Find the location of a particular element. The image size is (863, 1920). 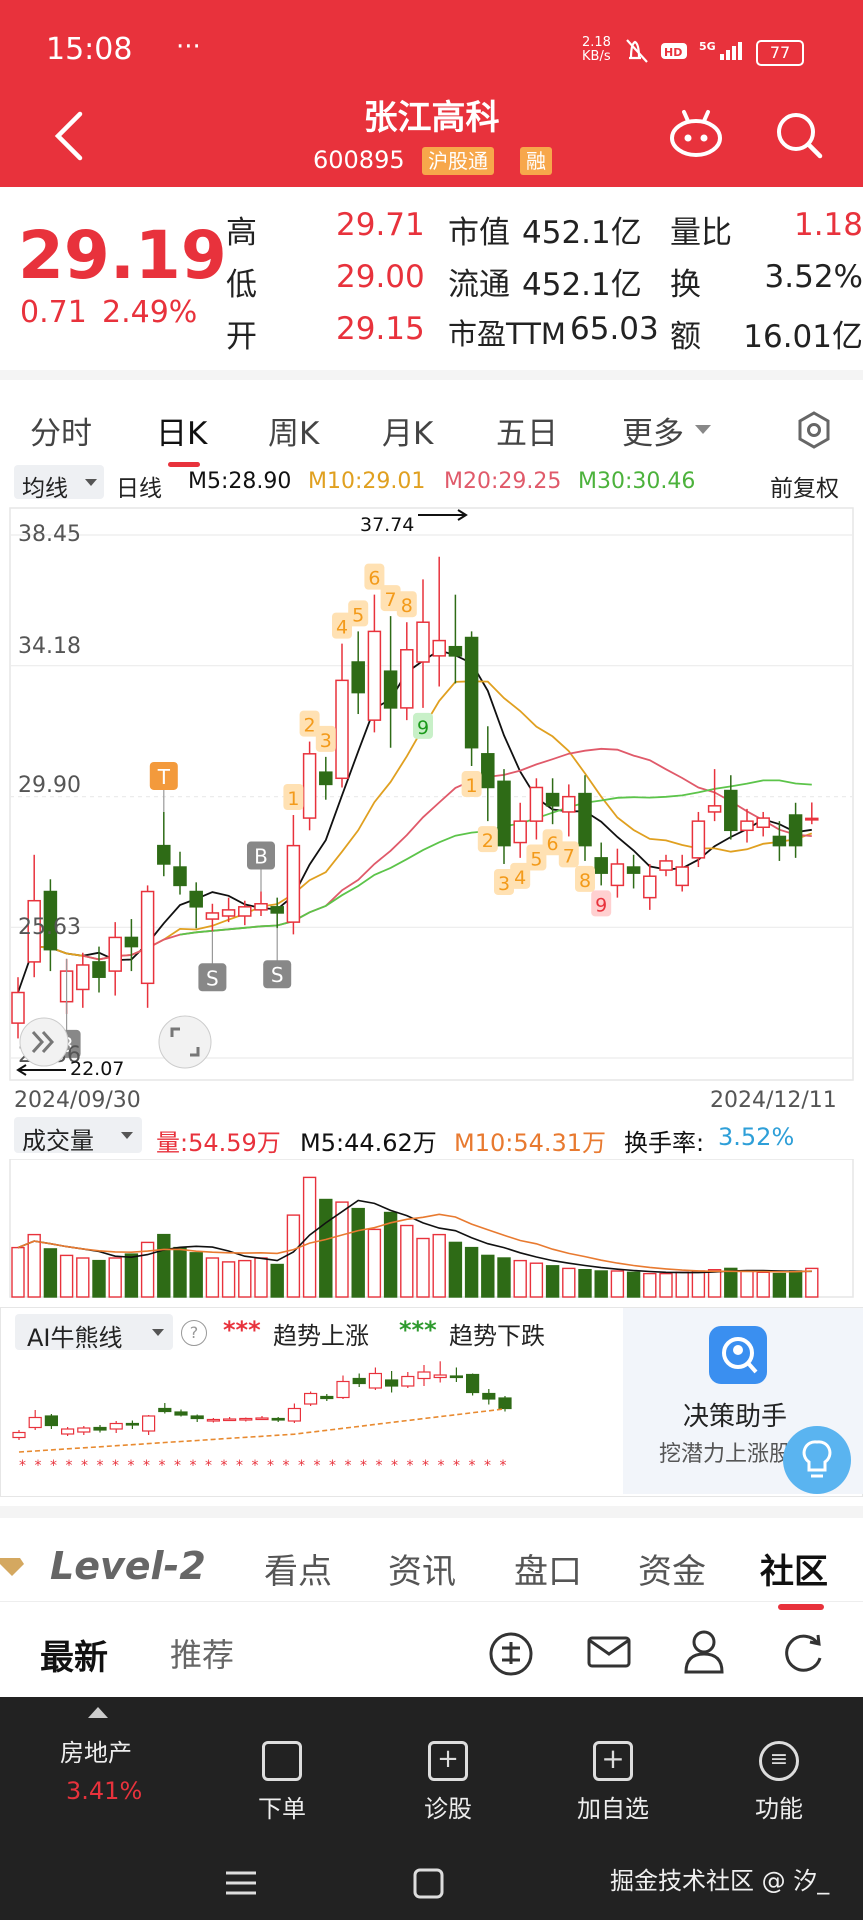

bull-logo-icon is located at coordinates (511, 1654).